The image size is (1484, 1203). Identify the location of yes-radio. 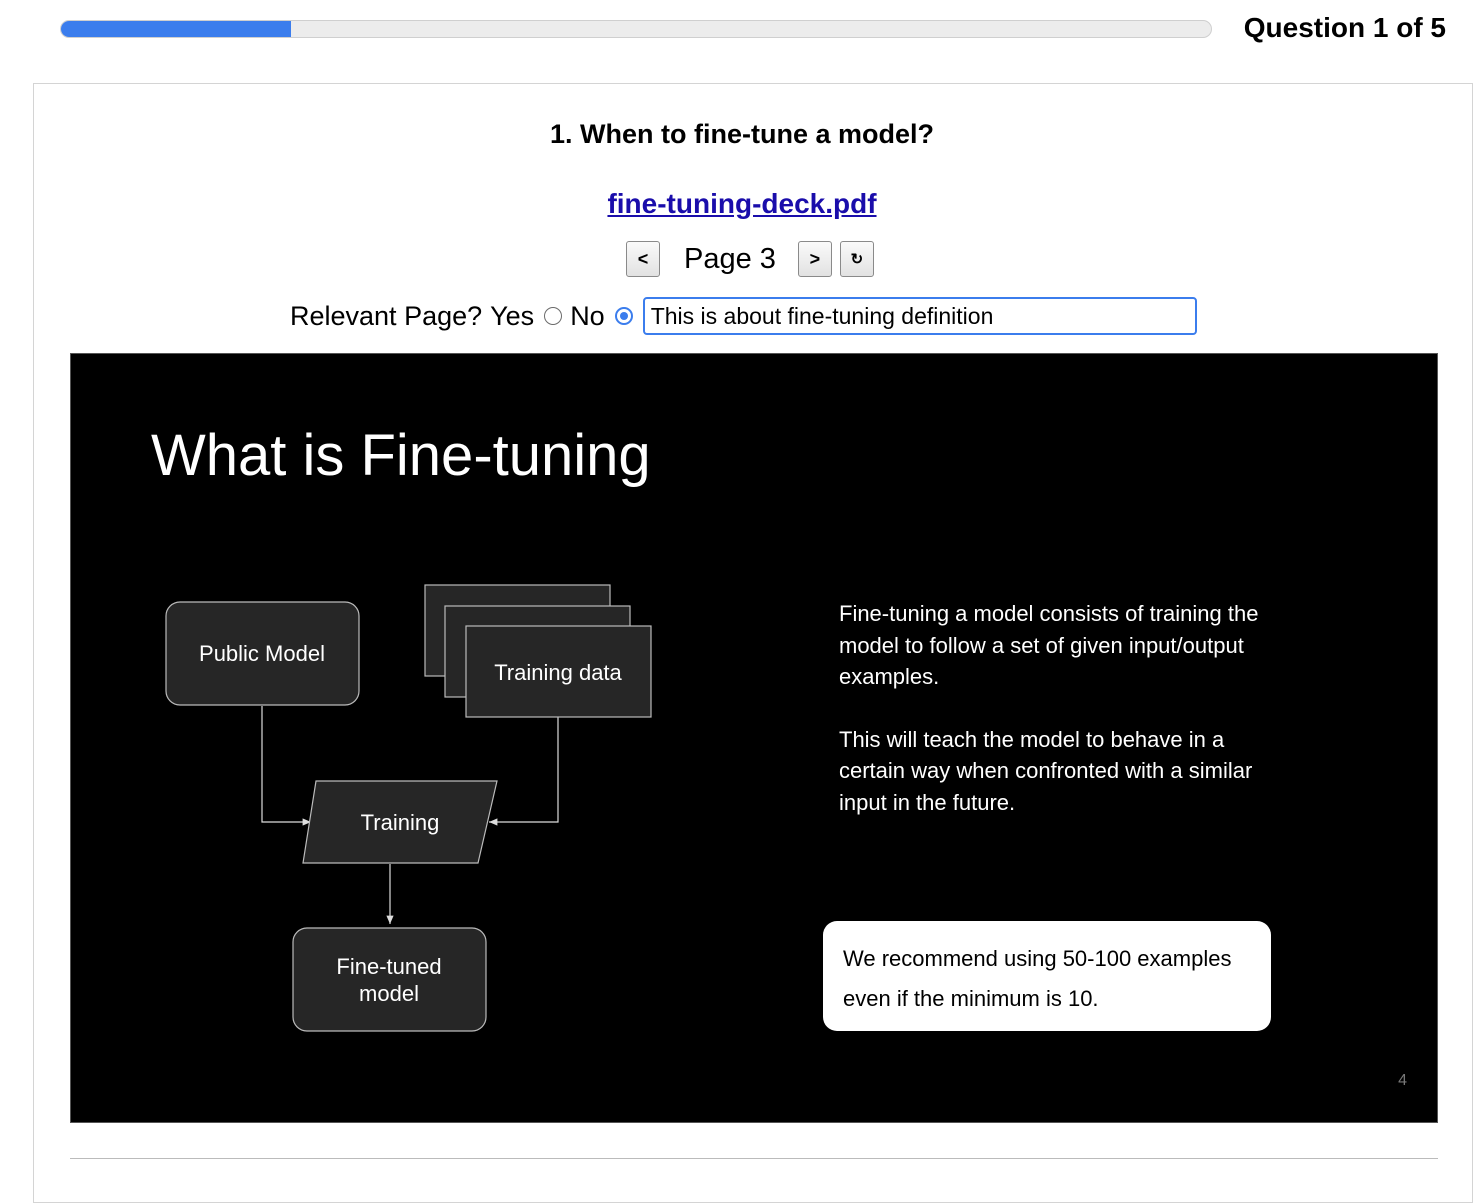
(553, 316).